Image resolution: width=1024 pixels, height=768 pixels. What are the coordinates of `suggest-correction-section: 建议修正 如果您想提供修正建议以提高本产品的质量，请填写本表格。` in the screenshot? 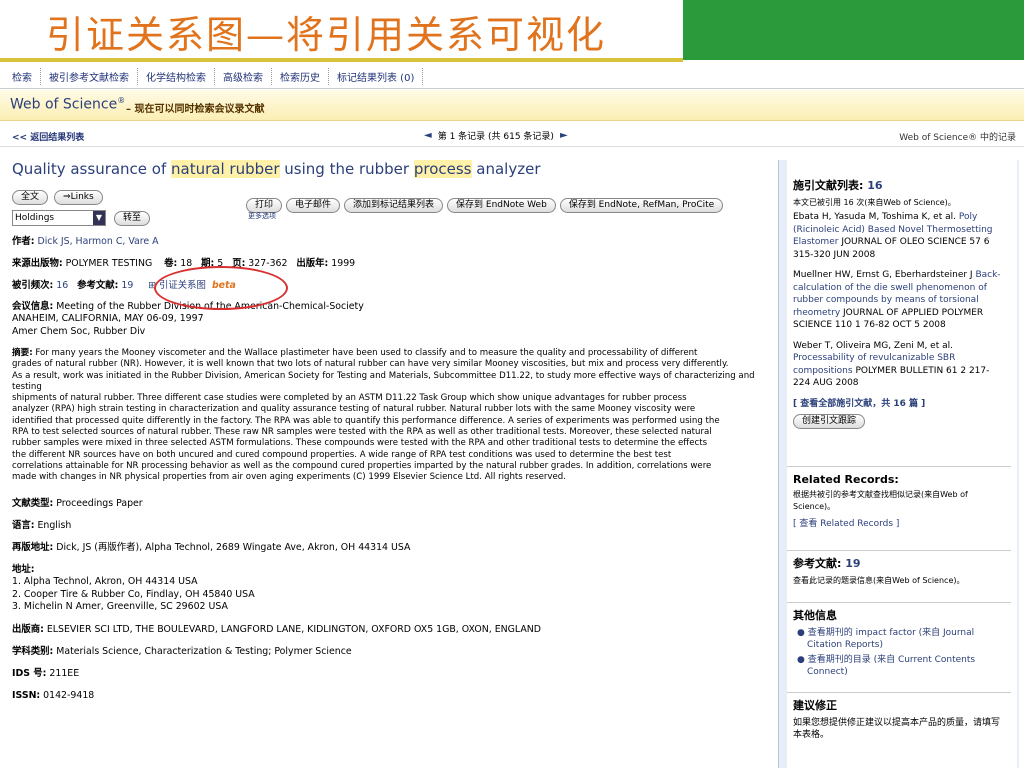 It's located at (899, 720).